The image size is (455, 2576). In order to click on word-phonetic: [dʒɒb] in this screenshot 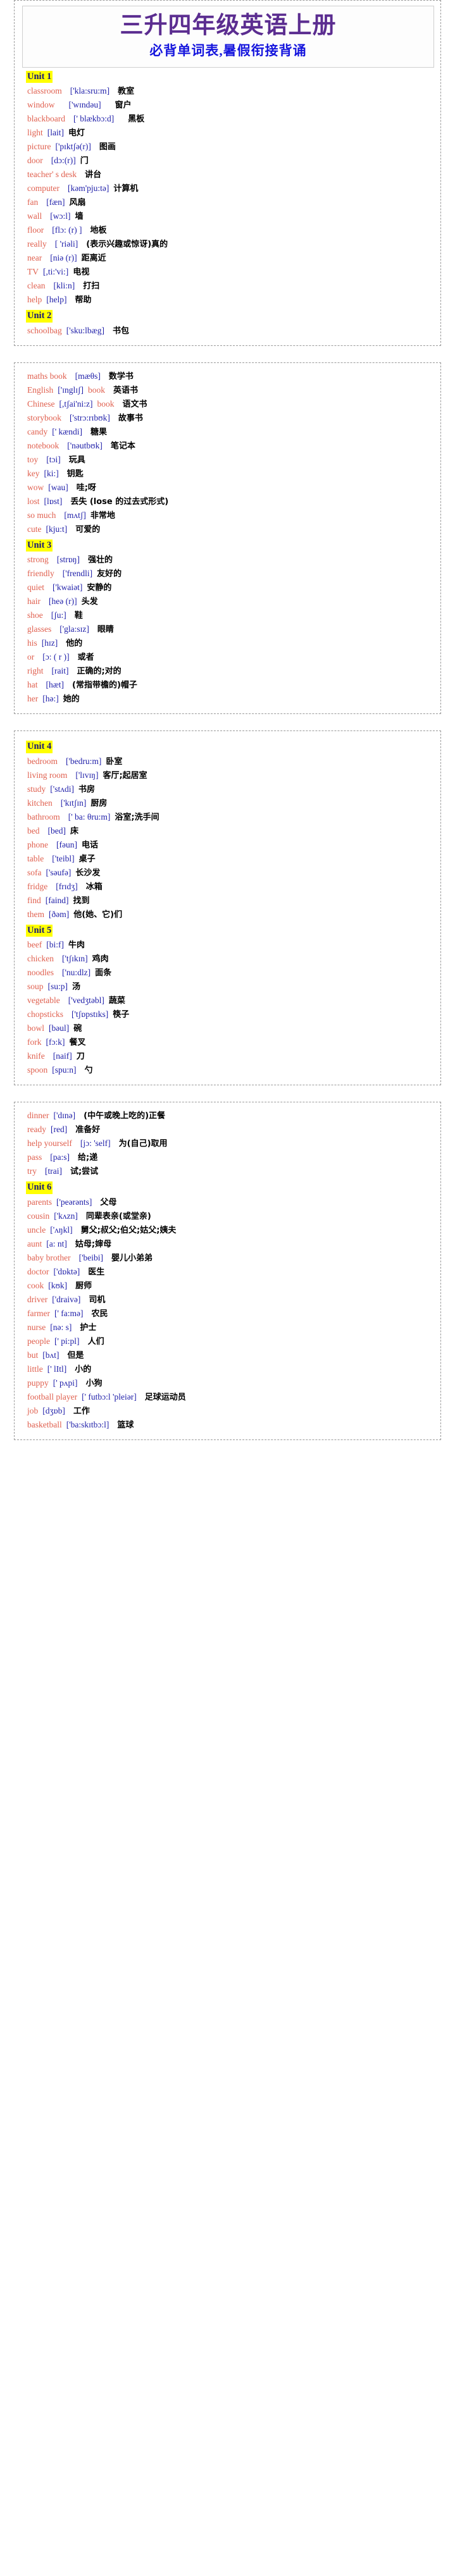, I will do `click(54, 1410)`.